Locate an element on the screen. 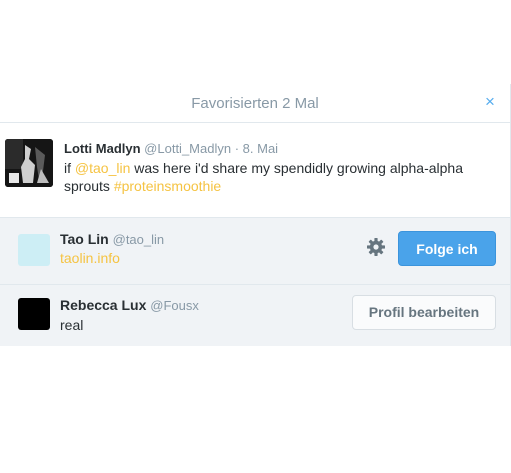 This screenshot has height=473, width=511. mention-link: @tao_lin is located at coordinates (102, 168).